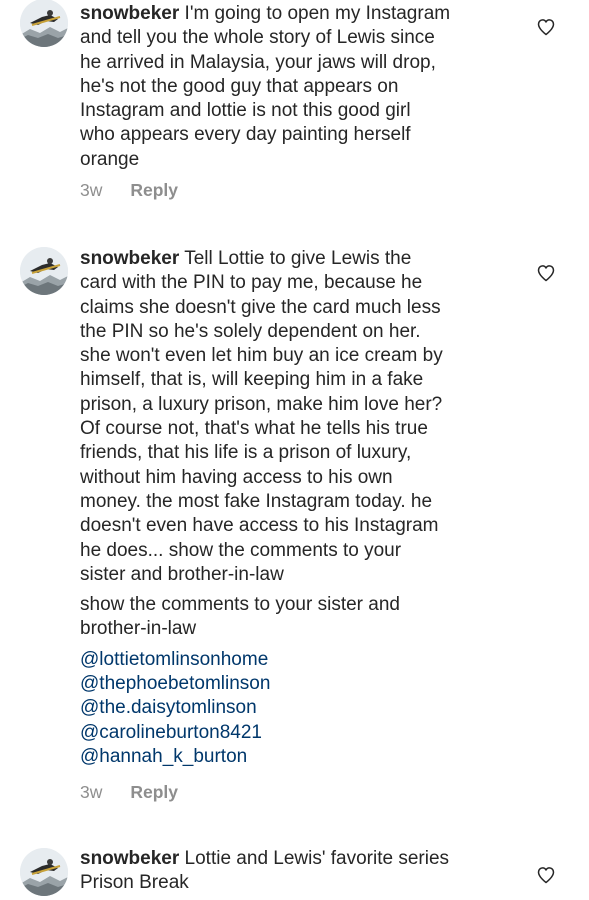  Describe the element at coordinates (240, 605) in the screenshot. I see `comment-line: show the comments to your sister and` at that location.